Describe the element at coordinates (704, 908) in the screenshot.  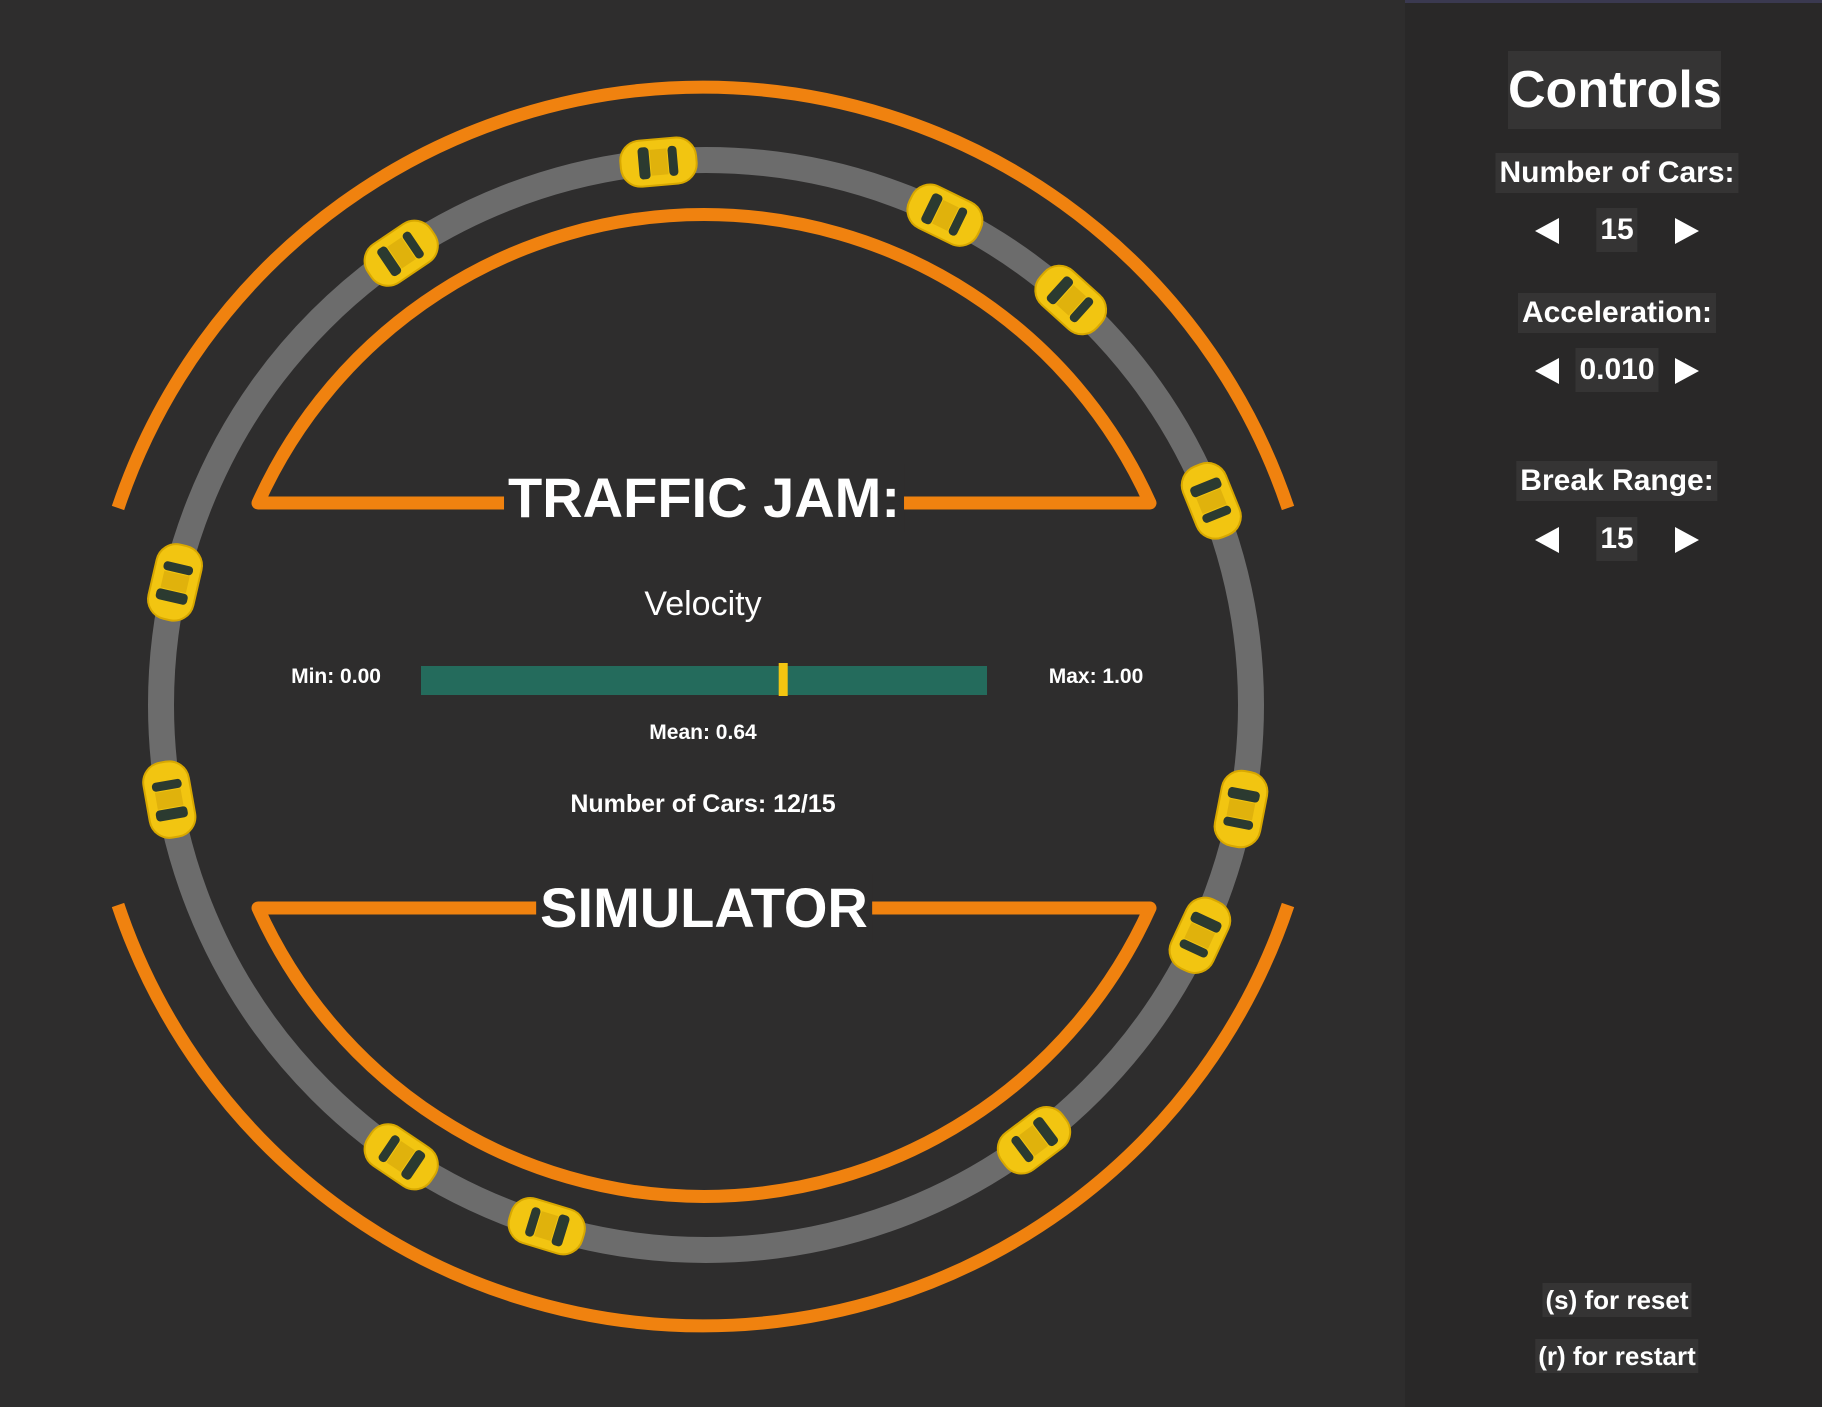
I see `title-line-2: SIMULATOR` at that location.